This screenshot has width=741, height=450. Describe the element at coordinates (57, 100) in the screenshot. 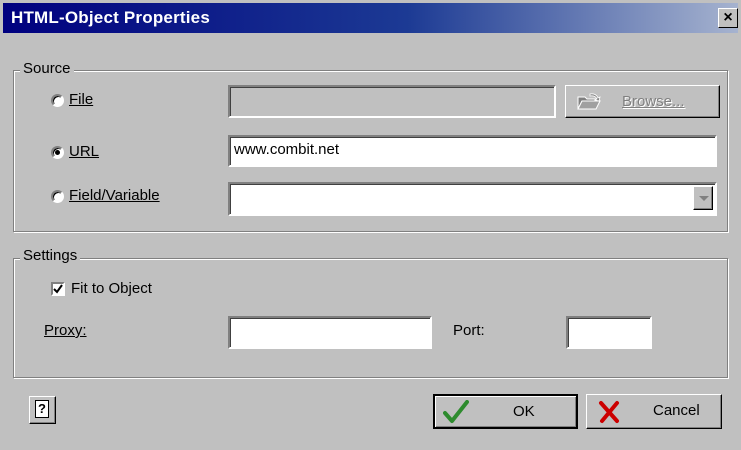

I see `file-radio` at that location.